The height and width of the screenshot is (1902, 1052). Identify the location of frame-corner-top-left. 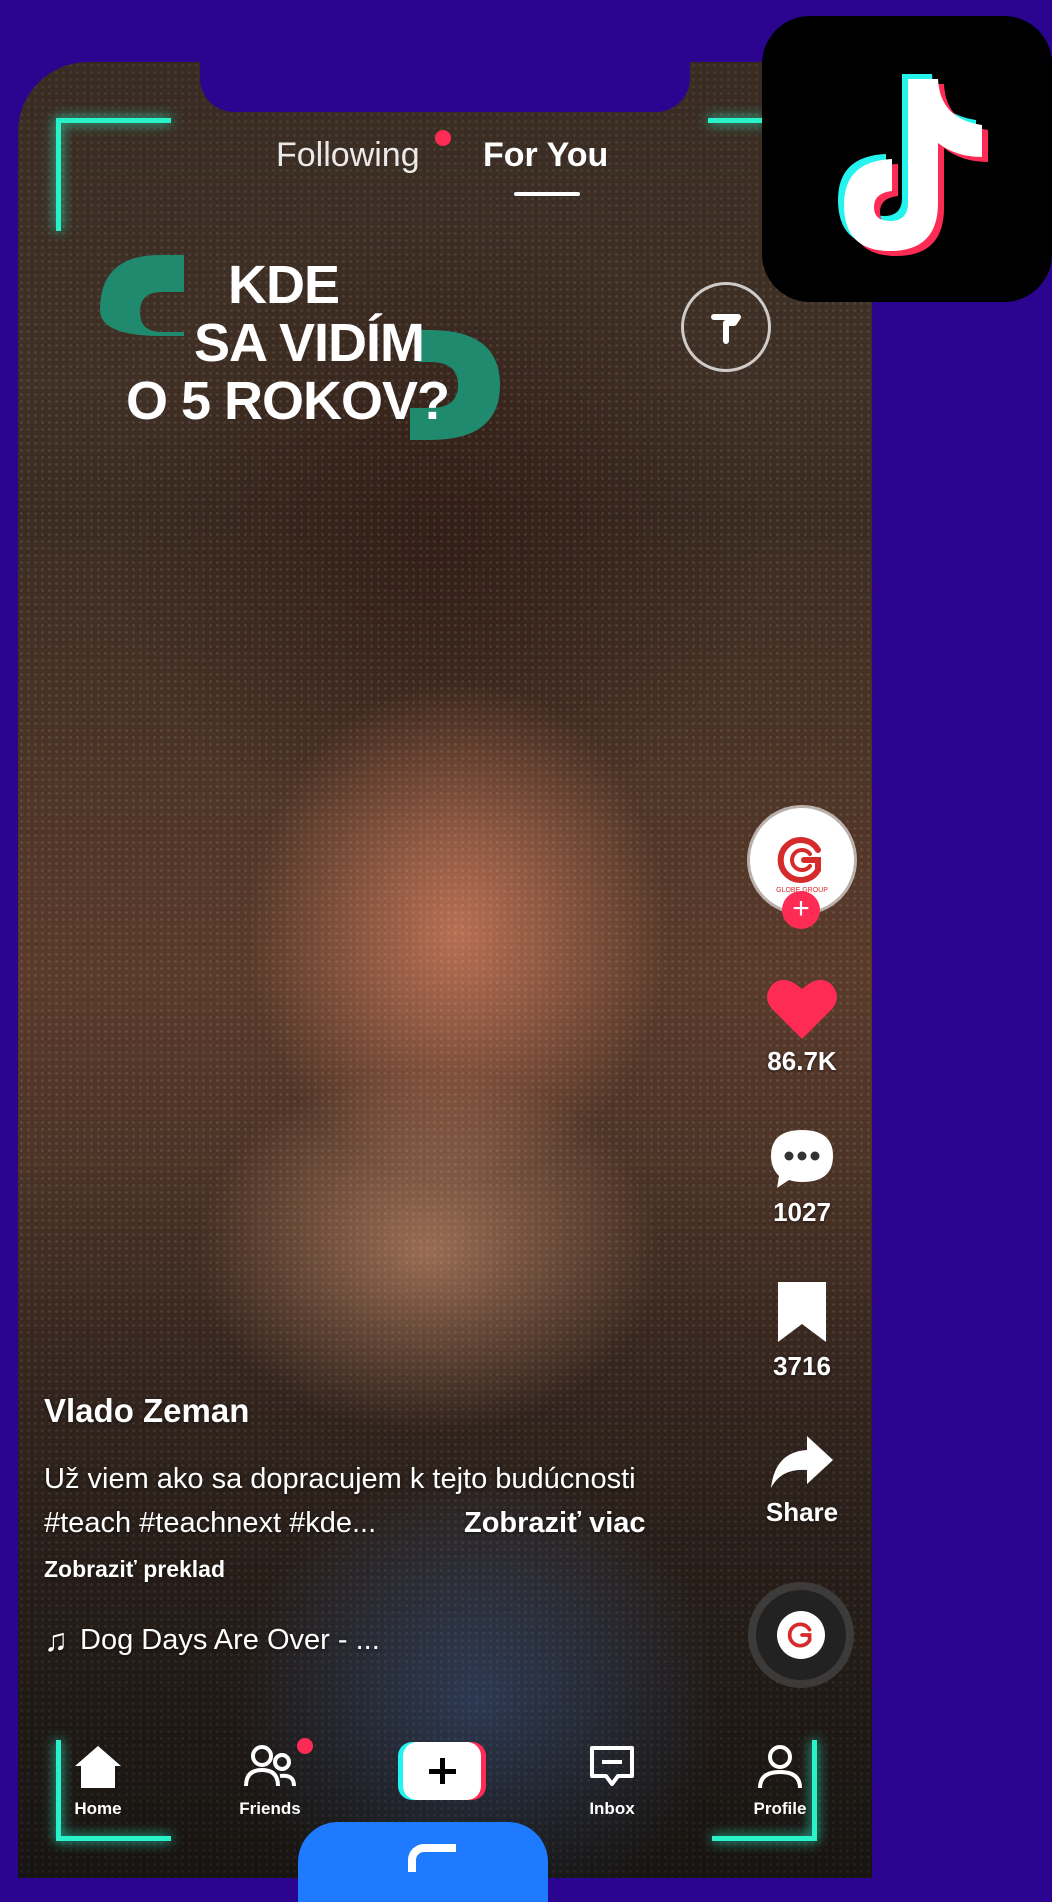
(113, 174).